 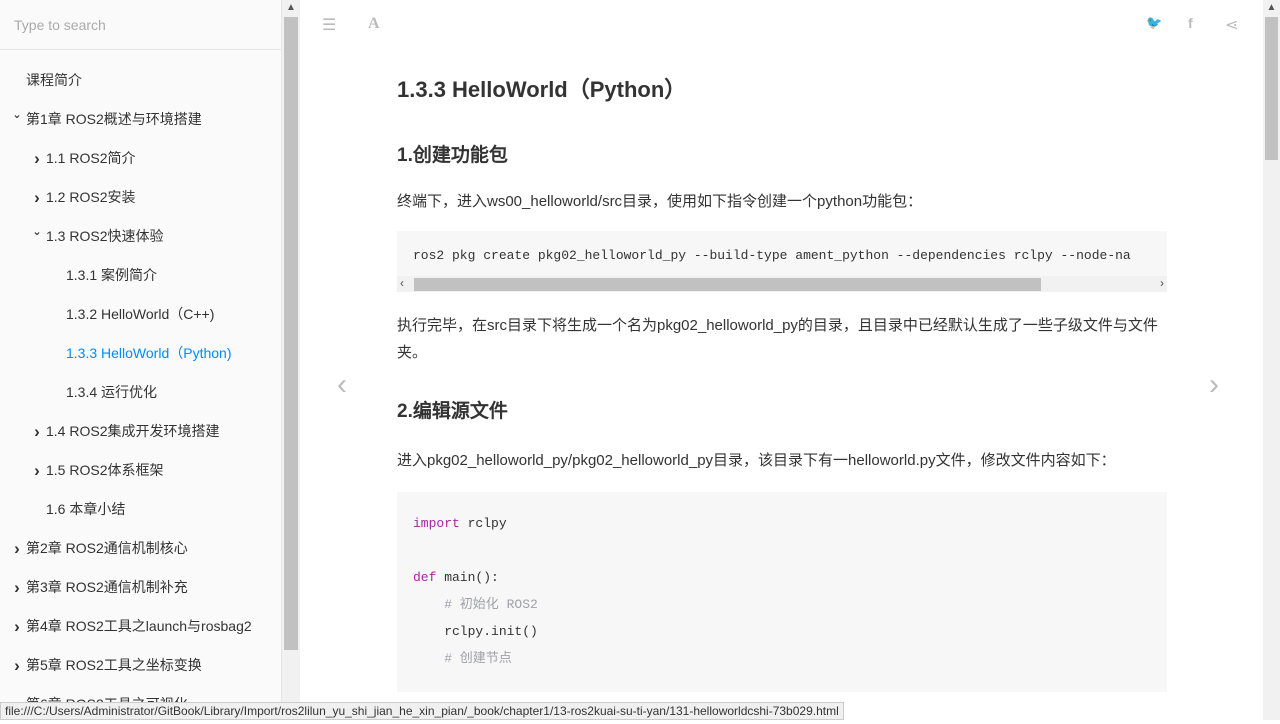 I want to click on toc-item: ⌄ 第1章 ROS2概述与环境搭建, so click(x=140, y=119).